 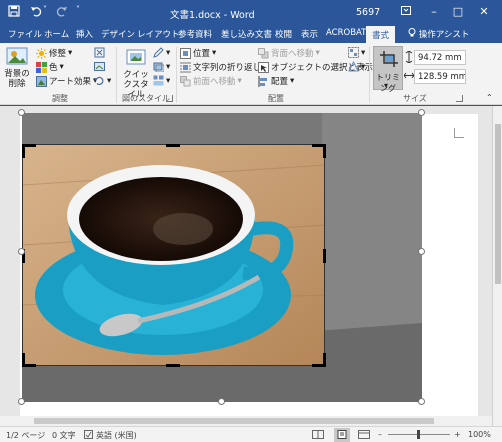 What do you see at coordinates (25, 34) in the screenshot?
I see `tab-file: ファイル` at bounding box center [25, 34].